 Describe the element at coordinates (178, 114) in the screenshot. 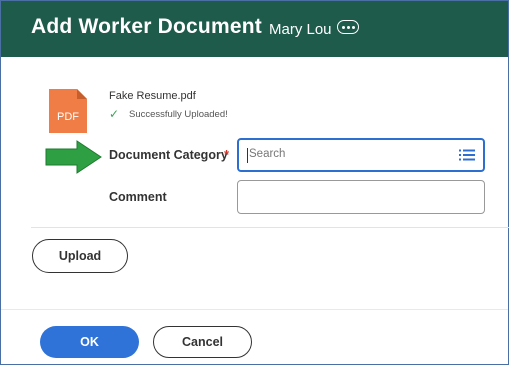

I see `upload-status: Successfully Uploaded!` at that location.